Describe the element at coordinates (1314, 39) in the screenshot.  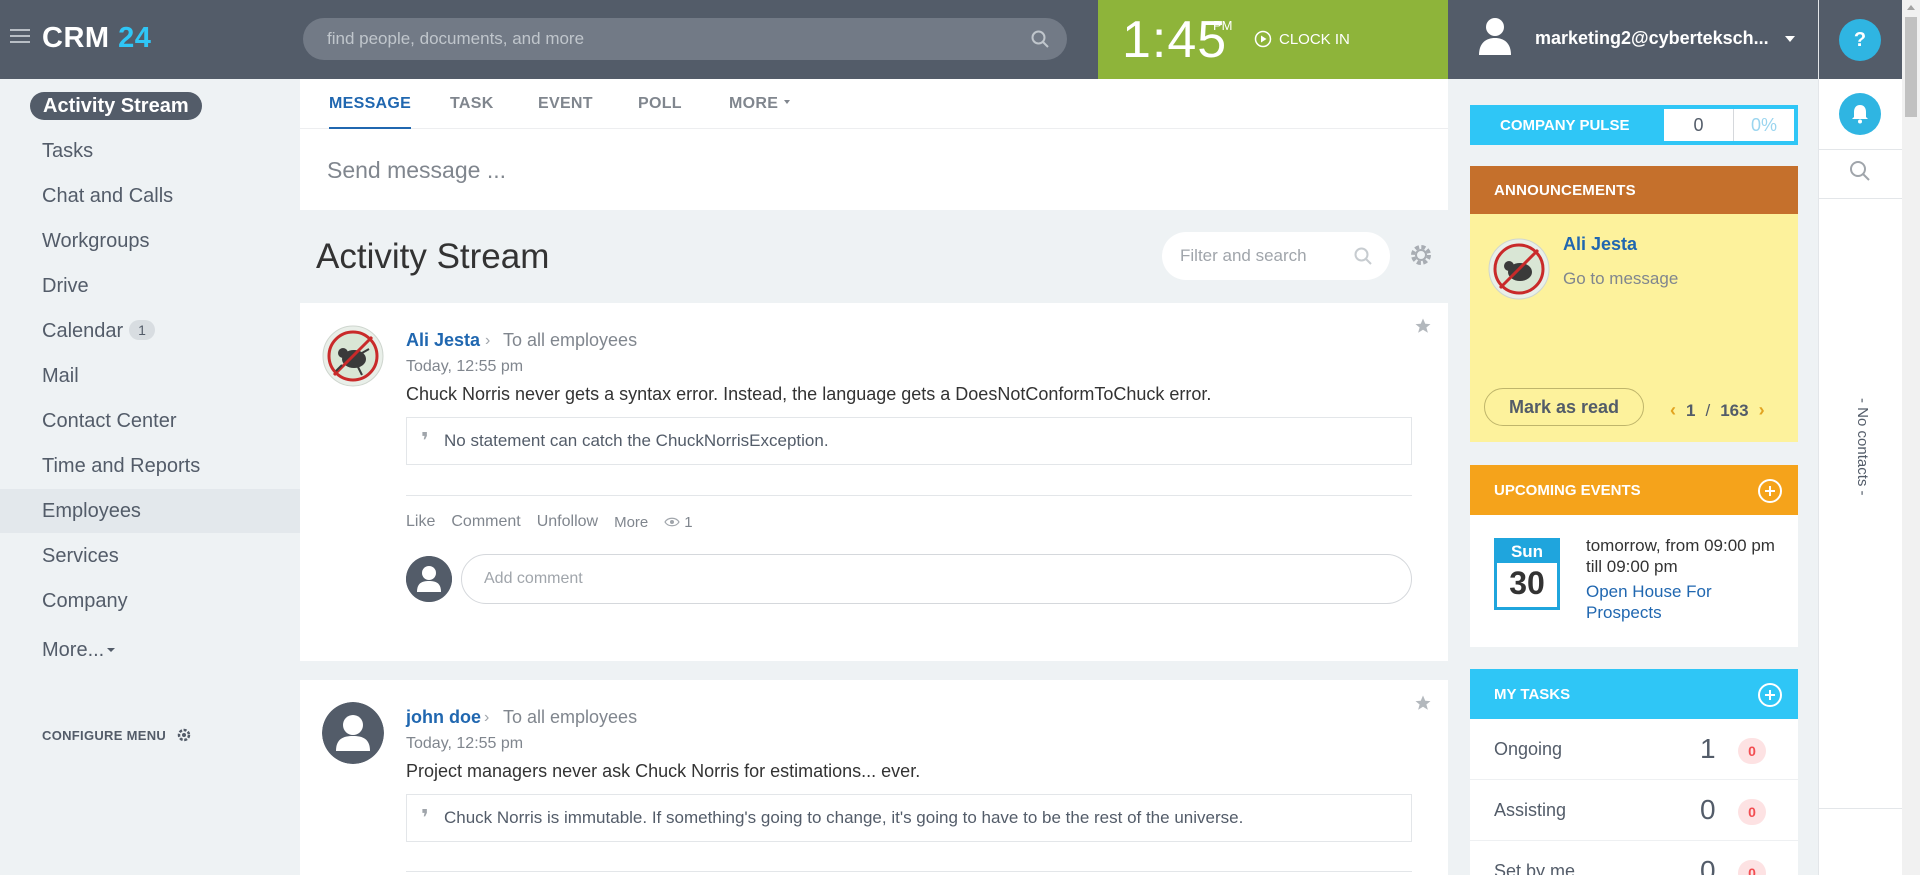
I see `clock-in-label: CLOCK IN` at that location.